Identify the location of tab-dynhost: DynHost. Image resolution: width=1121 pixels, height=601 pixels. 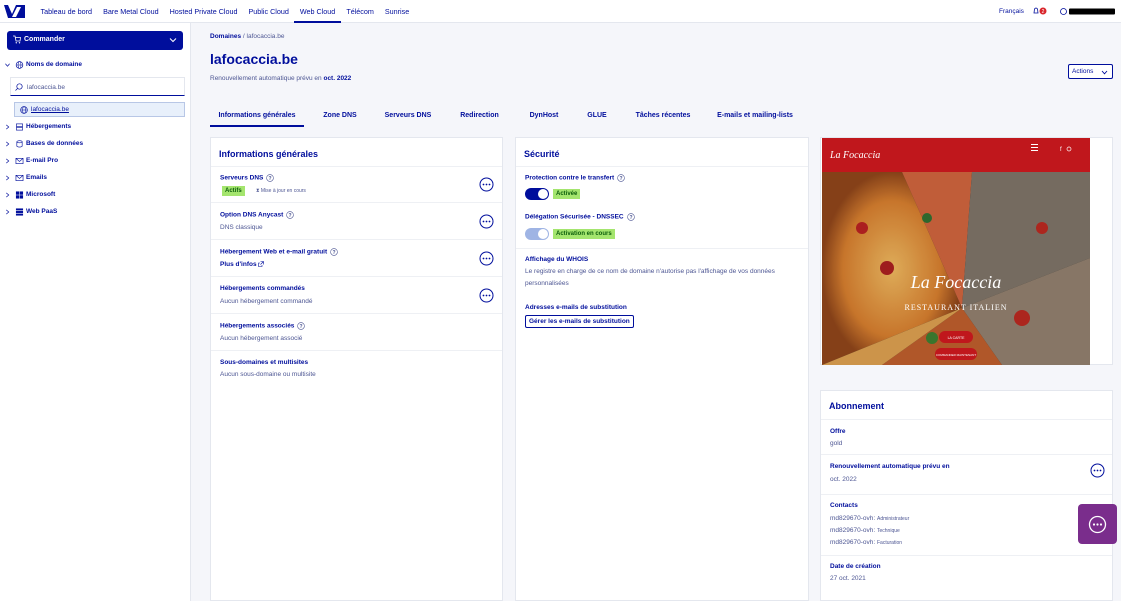
(544, 116).